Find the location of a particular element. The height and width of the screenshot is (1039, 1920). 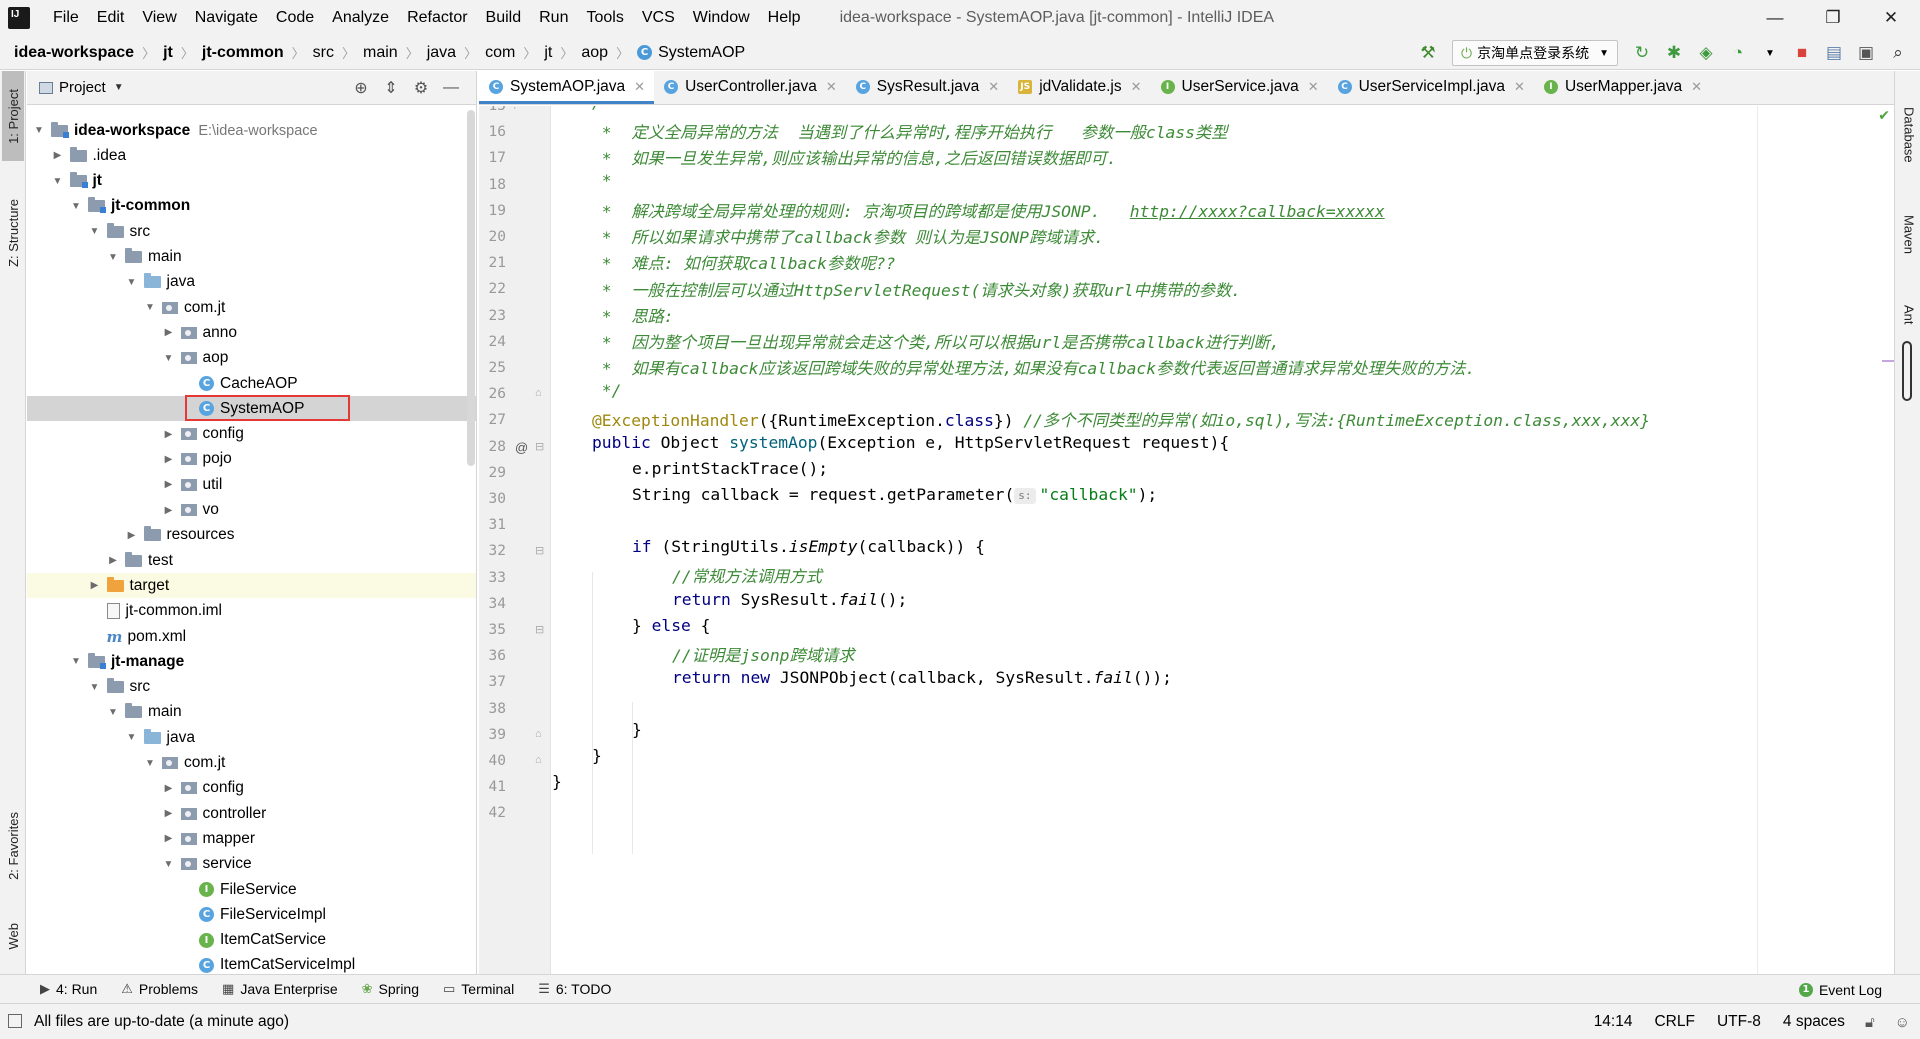

menu-run: Run is located at coordinates (553, 18).